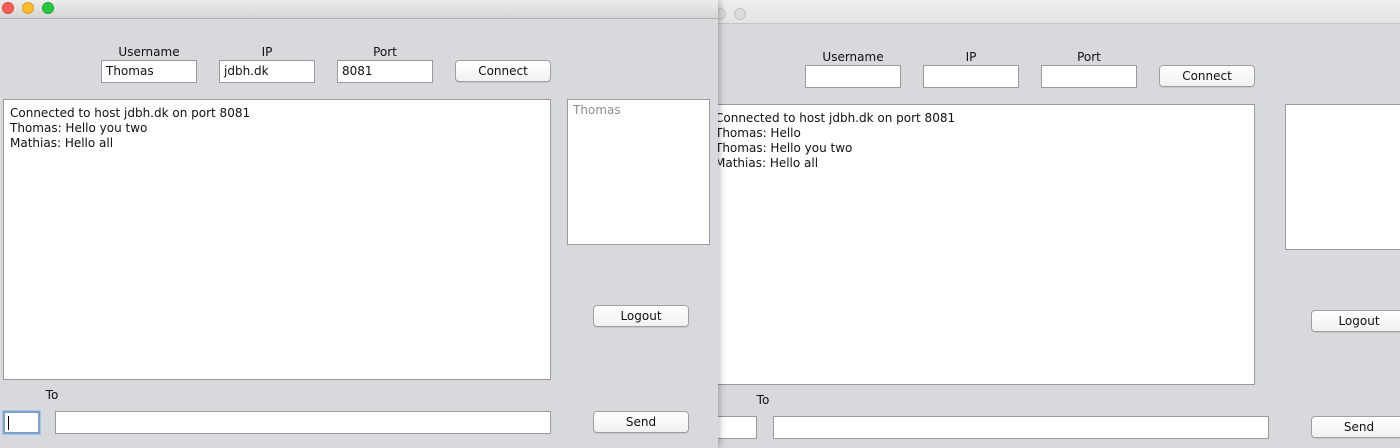 The width and height of the screenshot is (1400, 448). Describe the element at coordinates (8, 8) in the screenshot. I see `close-icon` at that location.